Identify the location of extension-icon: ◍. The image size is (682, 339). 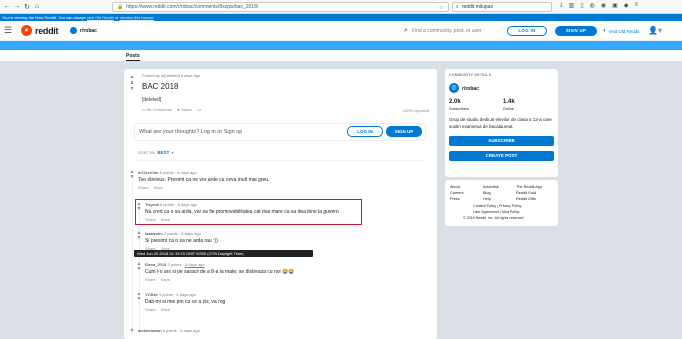
(592, 5).